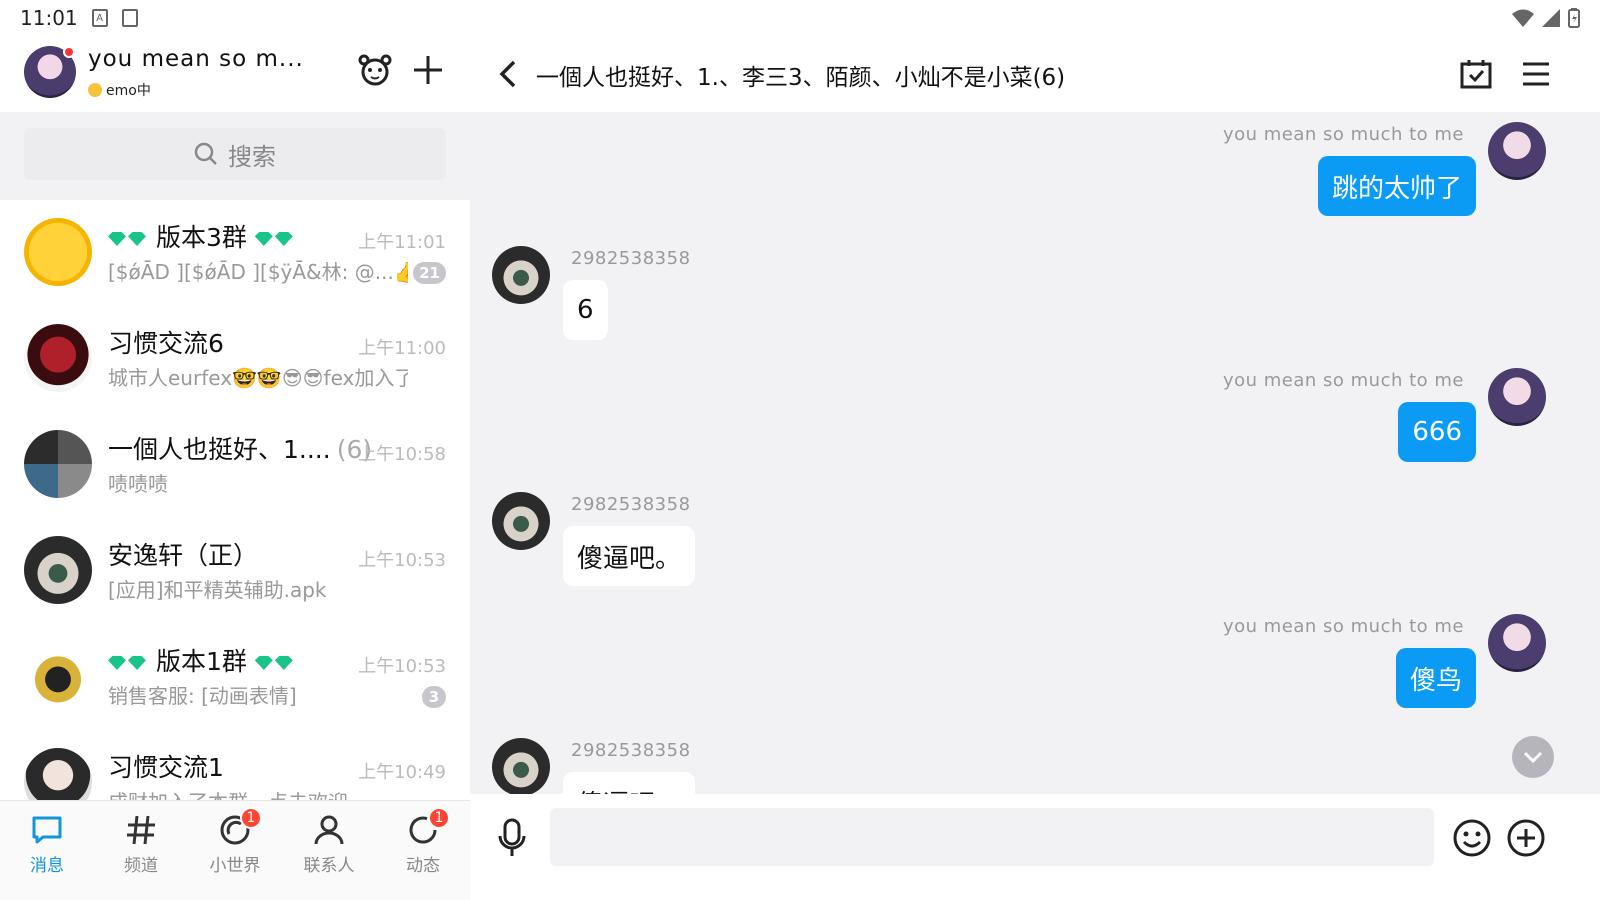 The height and width of the screenshot is (900, 1600). I want to click on chevron-down-icon, so click(1533, 757).